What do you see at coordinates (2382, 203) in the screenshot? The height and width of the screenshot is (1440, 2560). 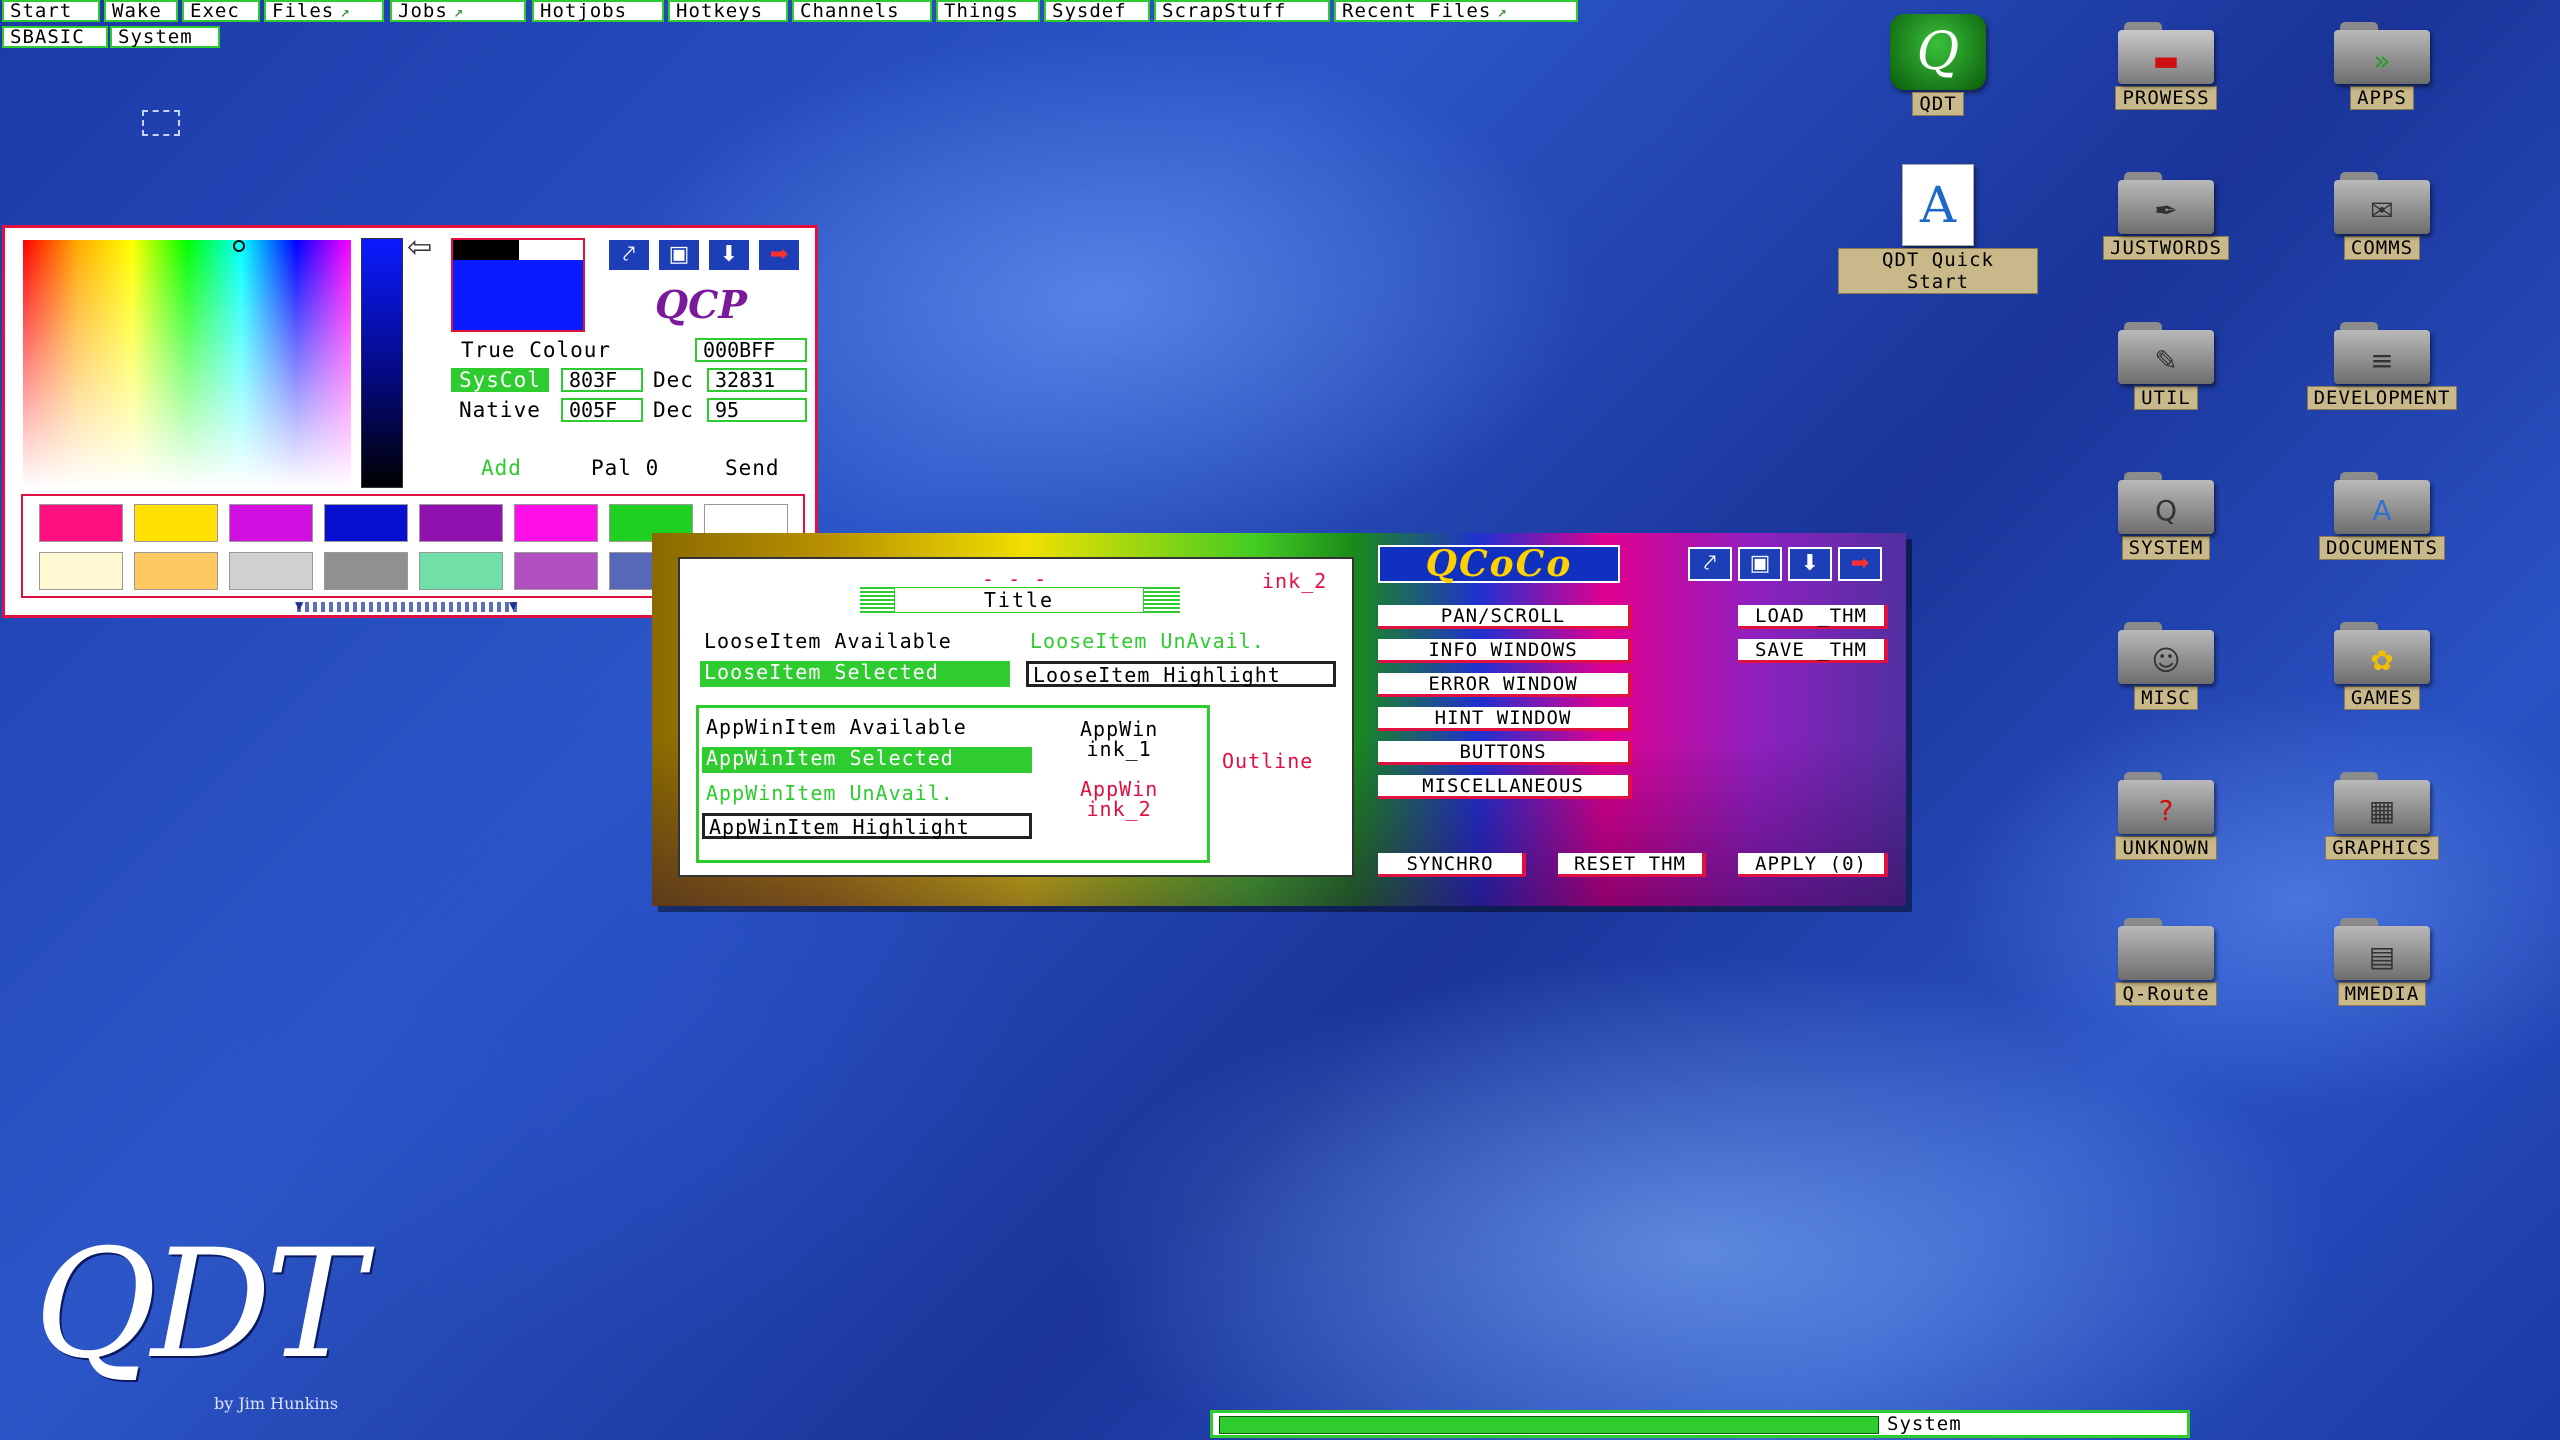 I see `folder-icon: ✉` at bounding box center [2382, 203].